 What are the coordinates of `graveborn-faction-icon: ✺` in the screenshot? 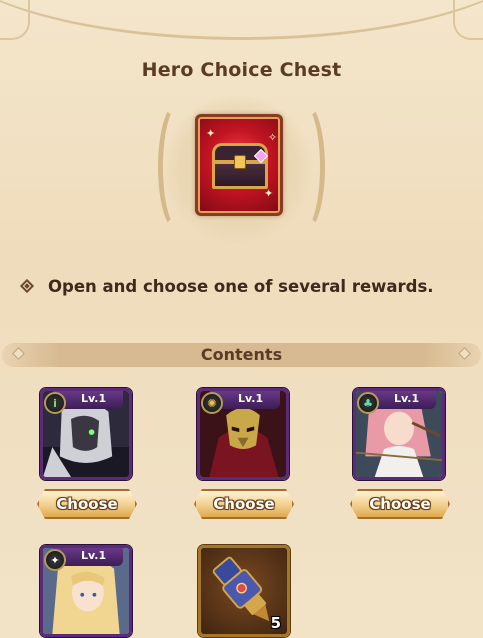 It's located at (212, 403).